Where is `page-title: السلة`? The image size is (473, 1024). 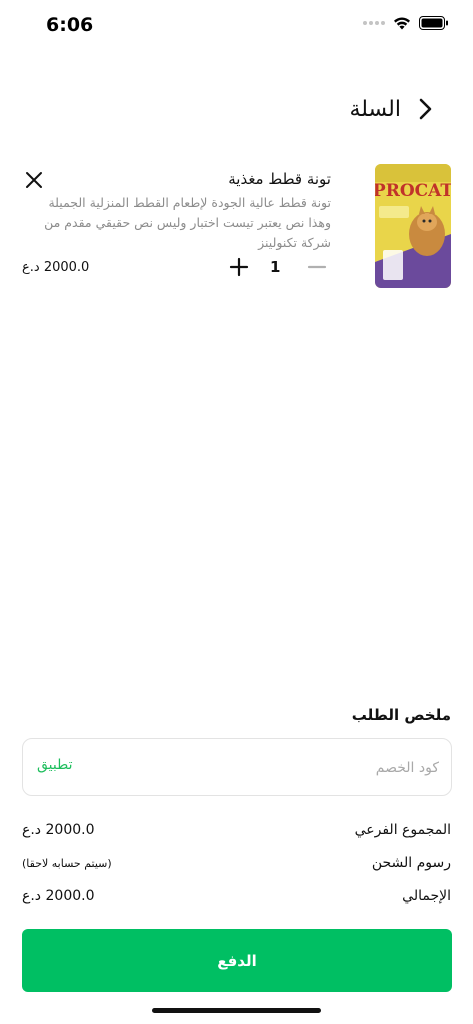
page-title: السلة is located at coordinates (375, 109).